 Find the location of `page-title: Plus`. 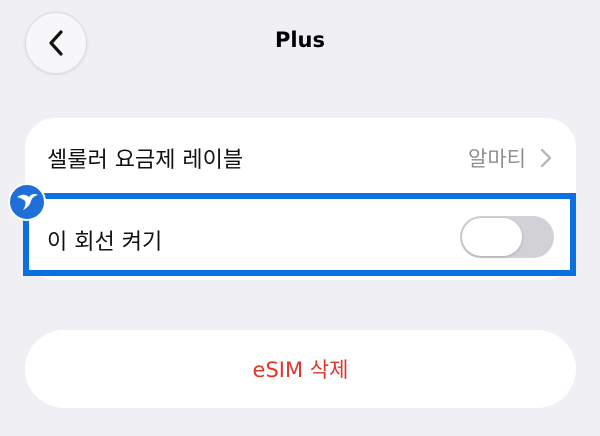

page-title: Plus is located at coordinates (300, 40).